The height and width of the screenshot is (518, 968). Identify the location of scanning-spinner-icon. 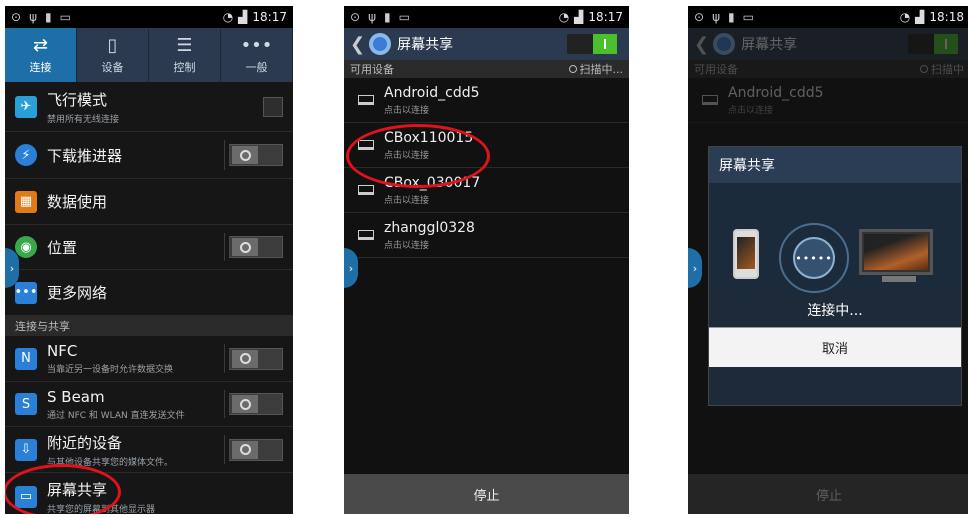
(572, 69).